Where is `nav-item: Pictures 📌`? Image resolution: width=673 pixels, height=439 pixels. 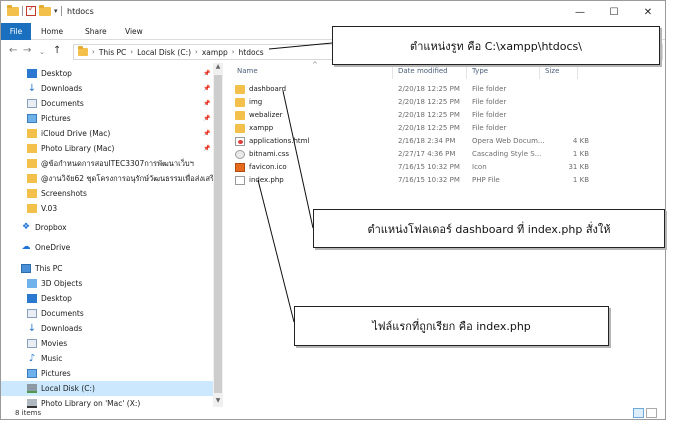 nav-item: Pictures 📌 is located at coordinates (107, 118).